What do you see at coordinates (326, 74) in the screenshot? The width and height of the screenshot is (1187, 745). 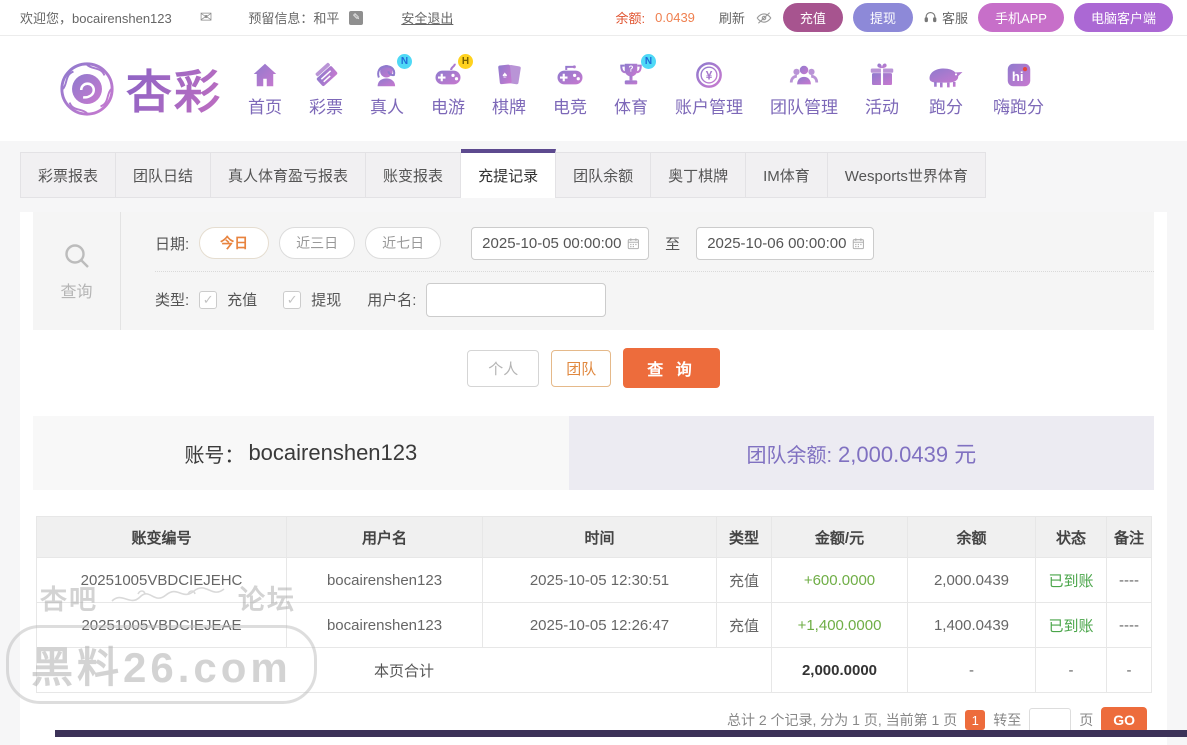 I see `ticket-icon` at bounding box center [326, 74].